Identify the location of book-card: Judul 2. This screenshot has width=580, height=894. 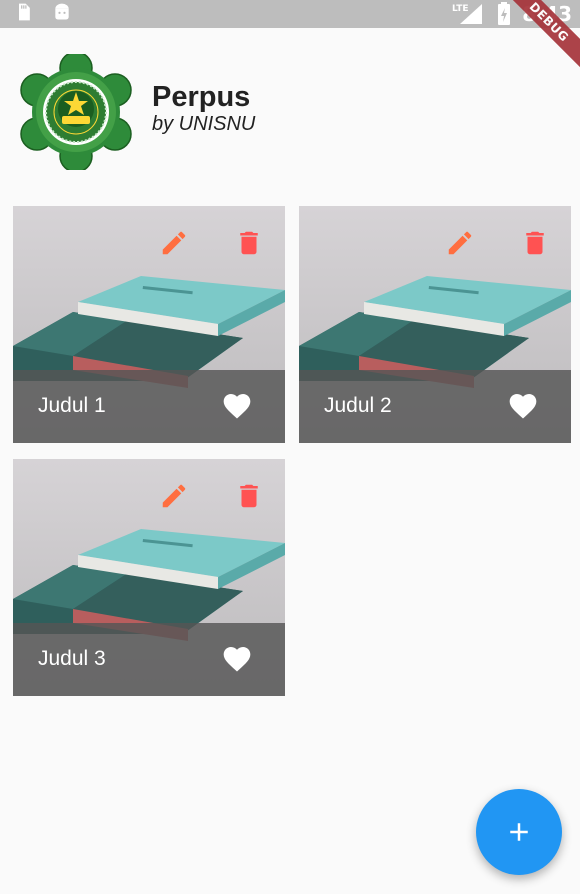
(435, 324).